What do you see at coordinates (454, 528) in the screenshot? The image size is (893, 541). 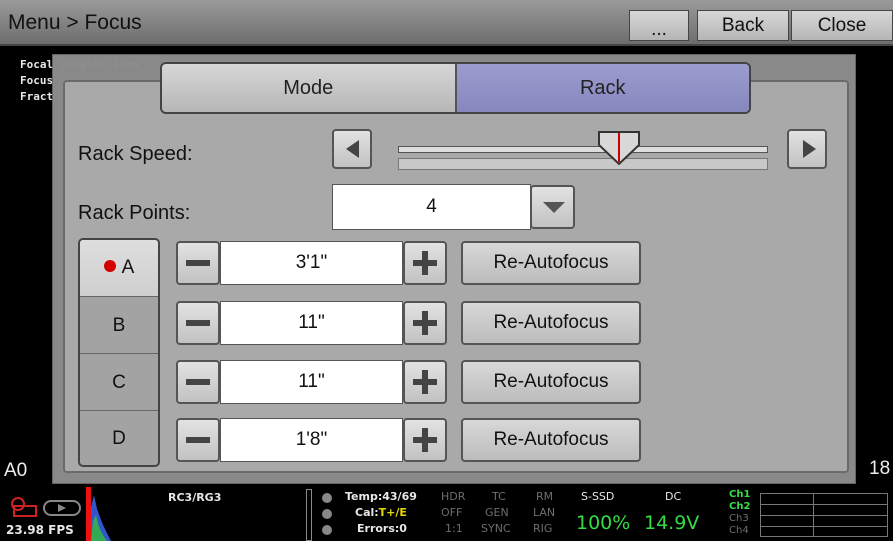 I see `ratio-value: 1:1` at bounding box center [454, 528].